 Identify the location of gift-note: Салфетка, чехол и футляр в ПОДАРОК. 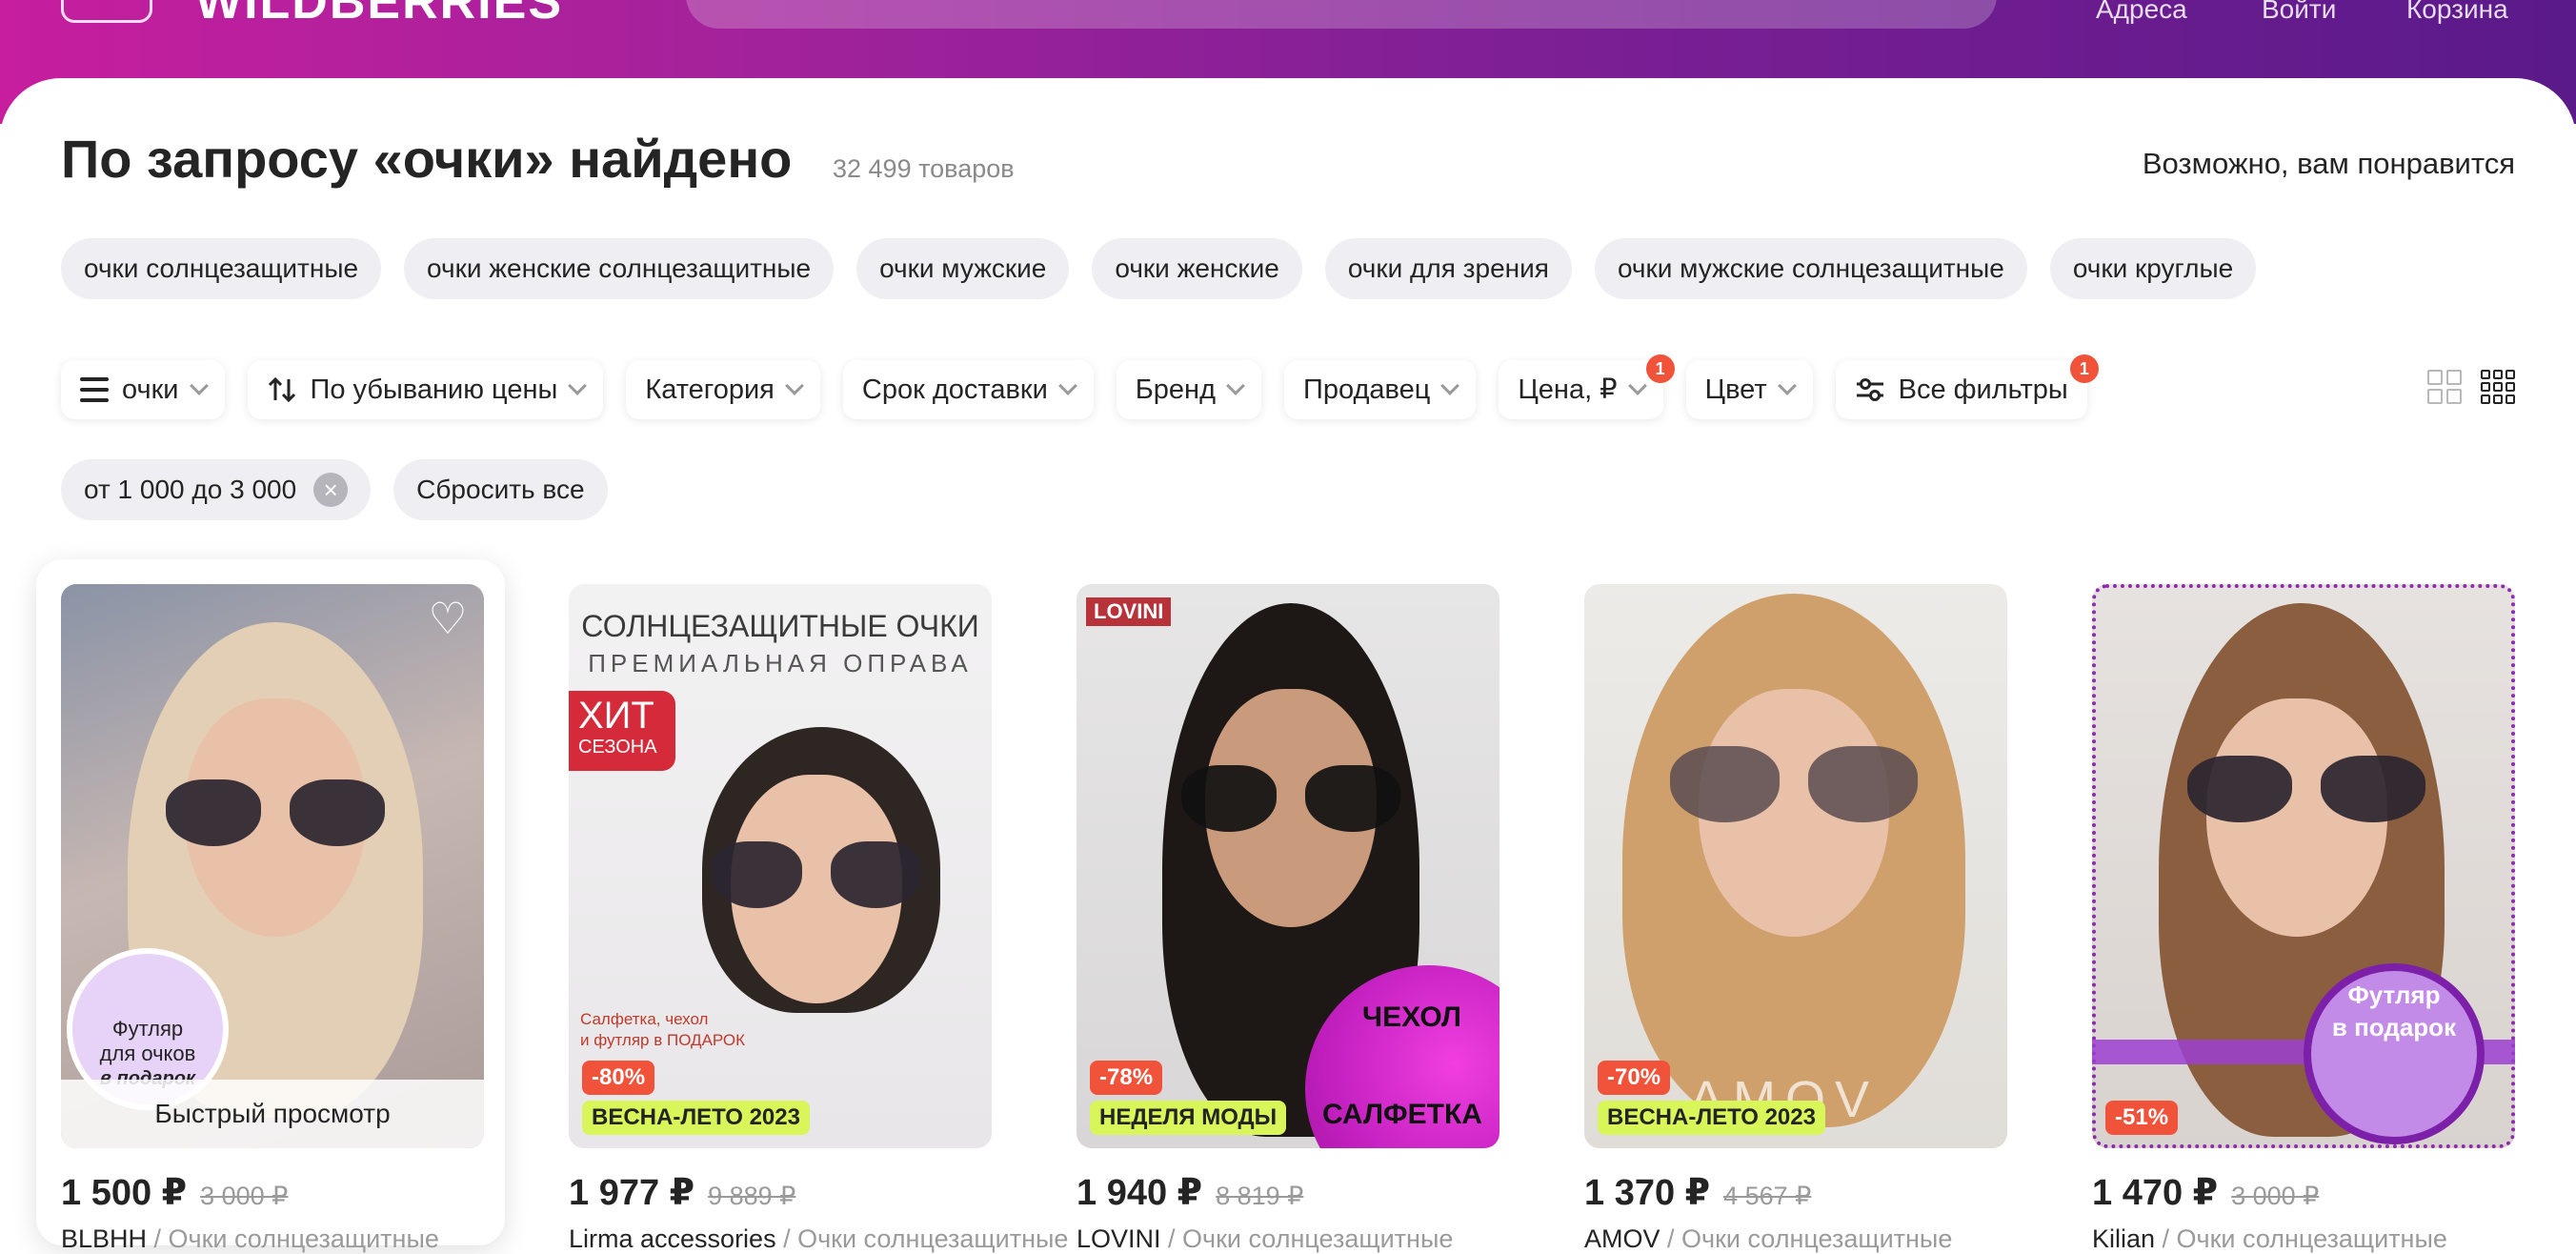
(663, 1030).